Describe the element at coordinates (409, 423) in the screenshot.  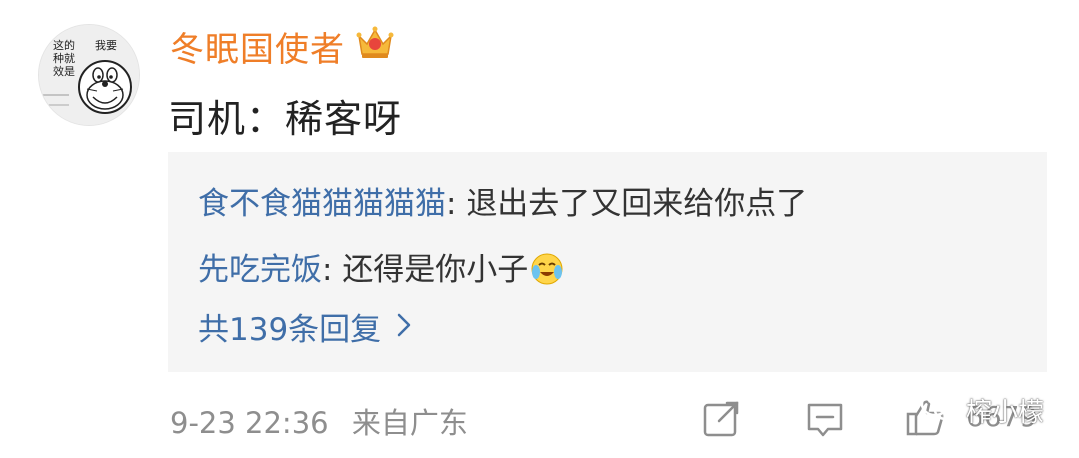
I see `post-source: 来自广东` at that location.